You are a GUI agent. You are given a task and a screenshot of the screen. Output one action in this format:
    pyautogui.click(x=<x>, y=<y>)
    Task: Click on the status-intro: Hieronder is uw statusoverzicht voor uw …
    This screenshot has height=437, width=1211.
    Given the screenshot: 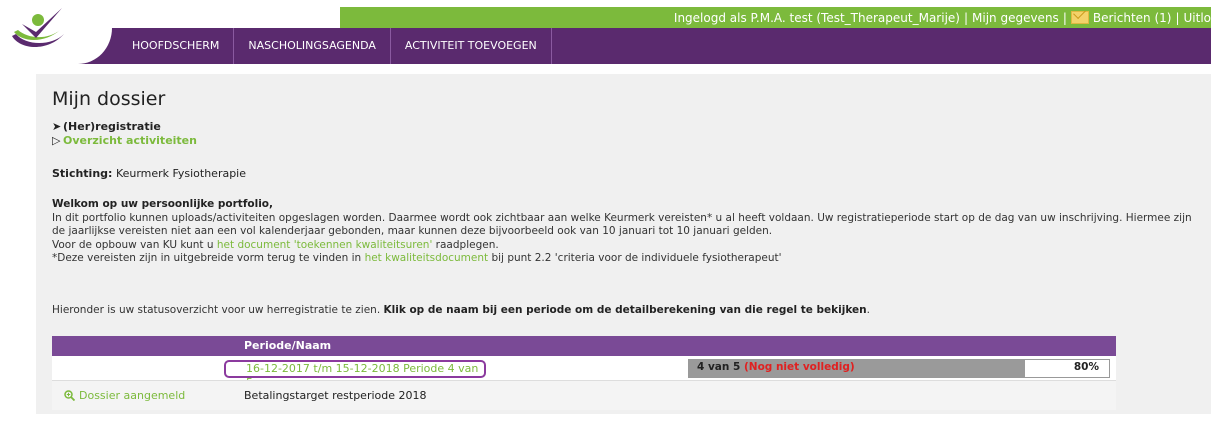 What is the action you would take?
    pyautogui.click(x=461, y=310)
    